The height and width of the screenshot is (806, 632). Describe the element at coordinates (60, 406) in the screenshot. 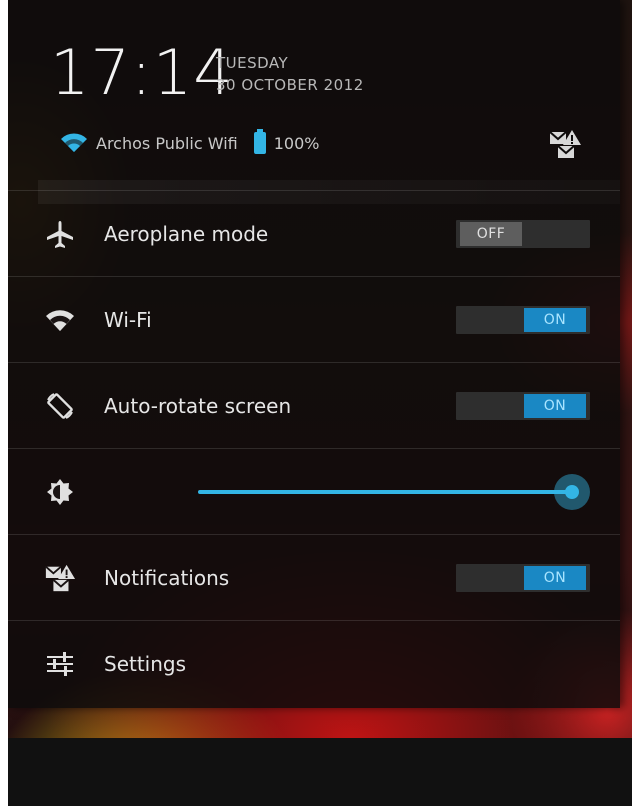

I see `auto-rotate-icon` at that location.